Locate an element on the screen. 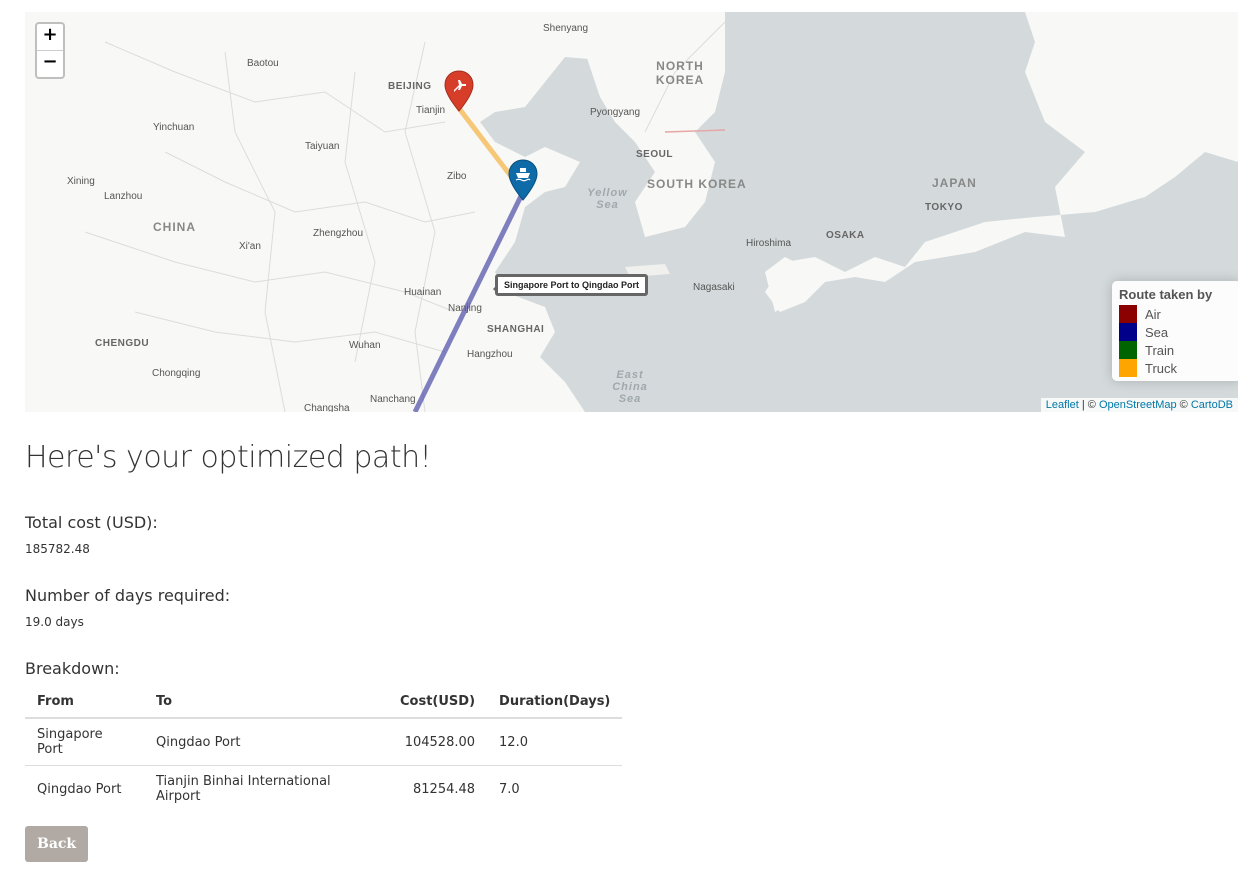 This screenshot has height=875, width=1257. cell-duration: 12.0 is located at coordinates (555, 742).